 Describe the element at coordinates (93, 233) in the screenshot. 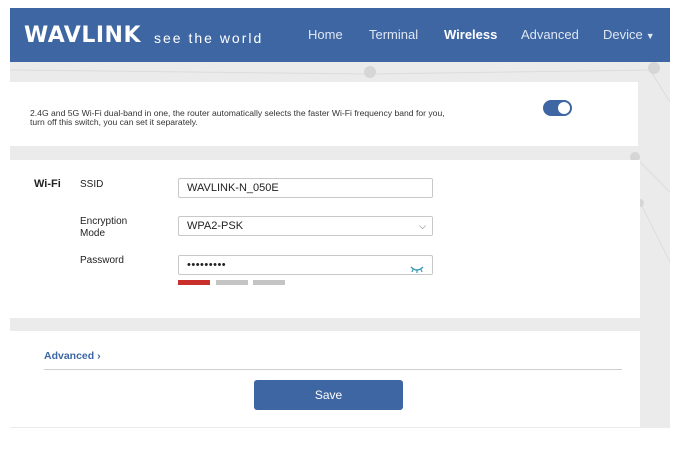

I see `encryption-label-line2: Mode` at that location.